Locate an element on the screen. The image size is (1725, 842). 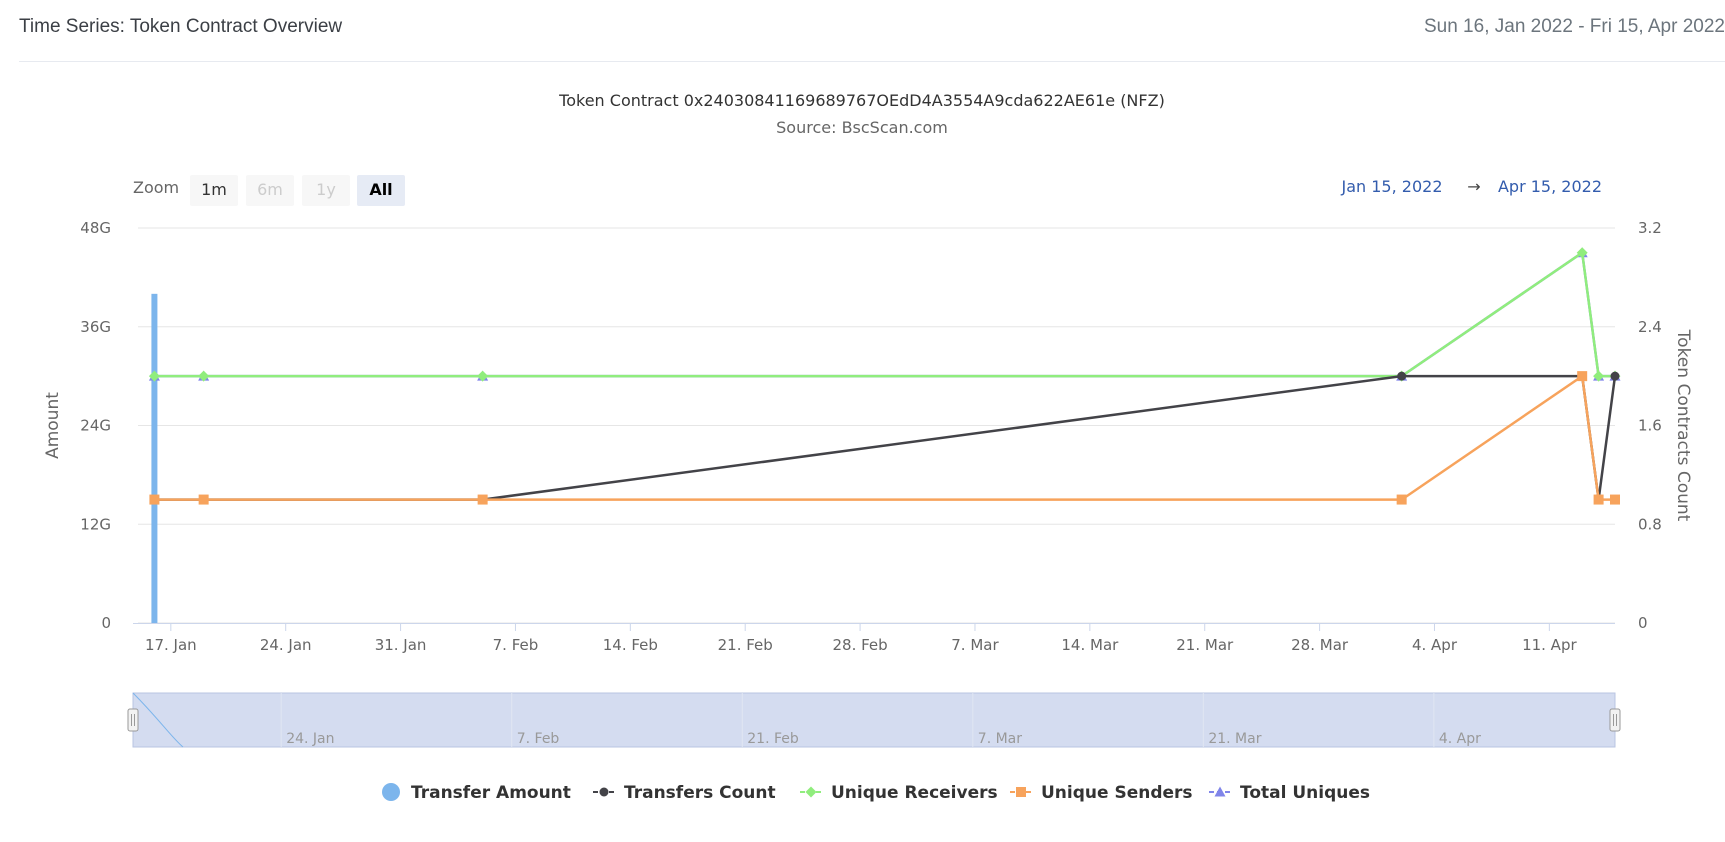
navigator-tick-label: 7. Mar is located at coordinates (1000, 739).